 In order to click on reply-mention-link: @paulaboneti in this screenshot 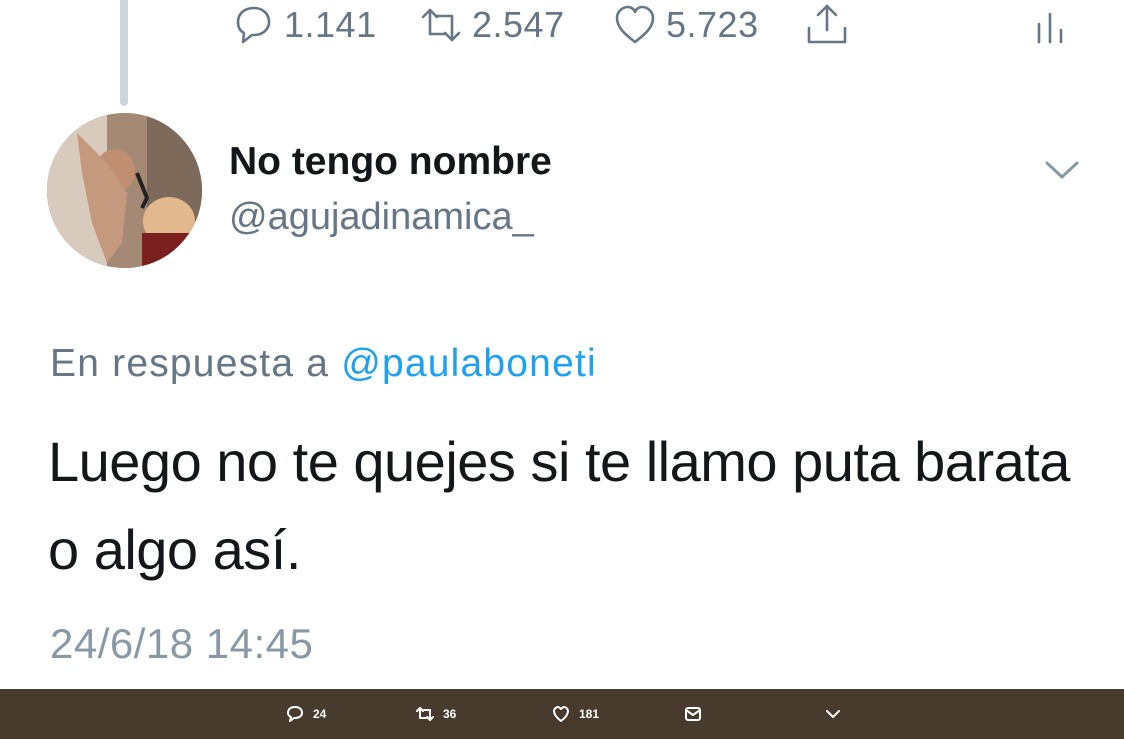, I will do `click(469, 363)`.